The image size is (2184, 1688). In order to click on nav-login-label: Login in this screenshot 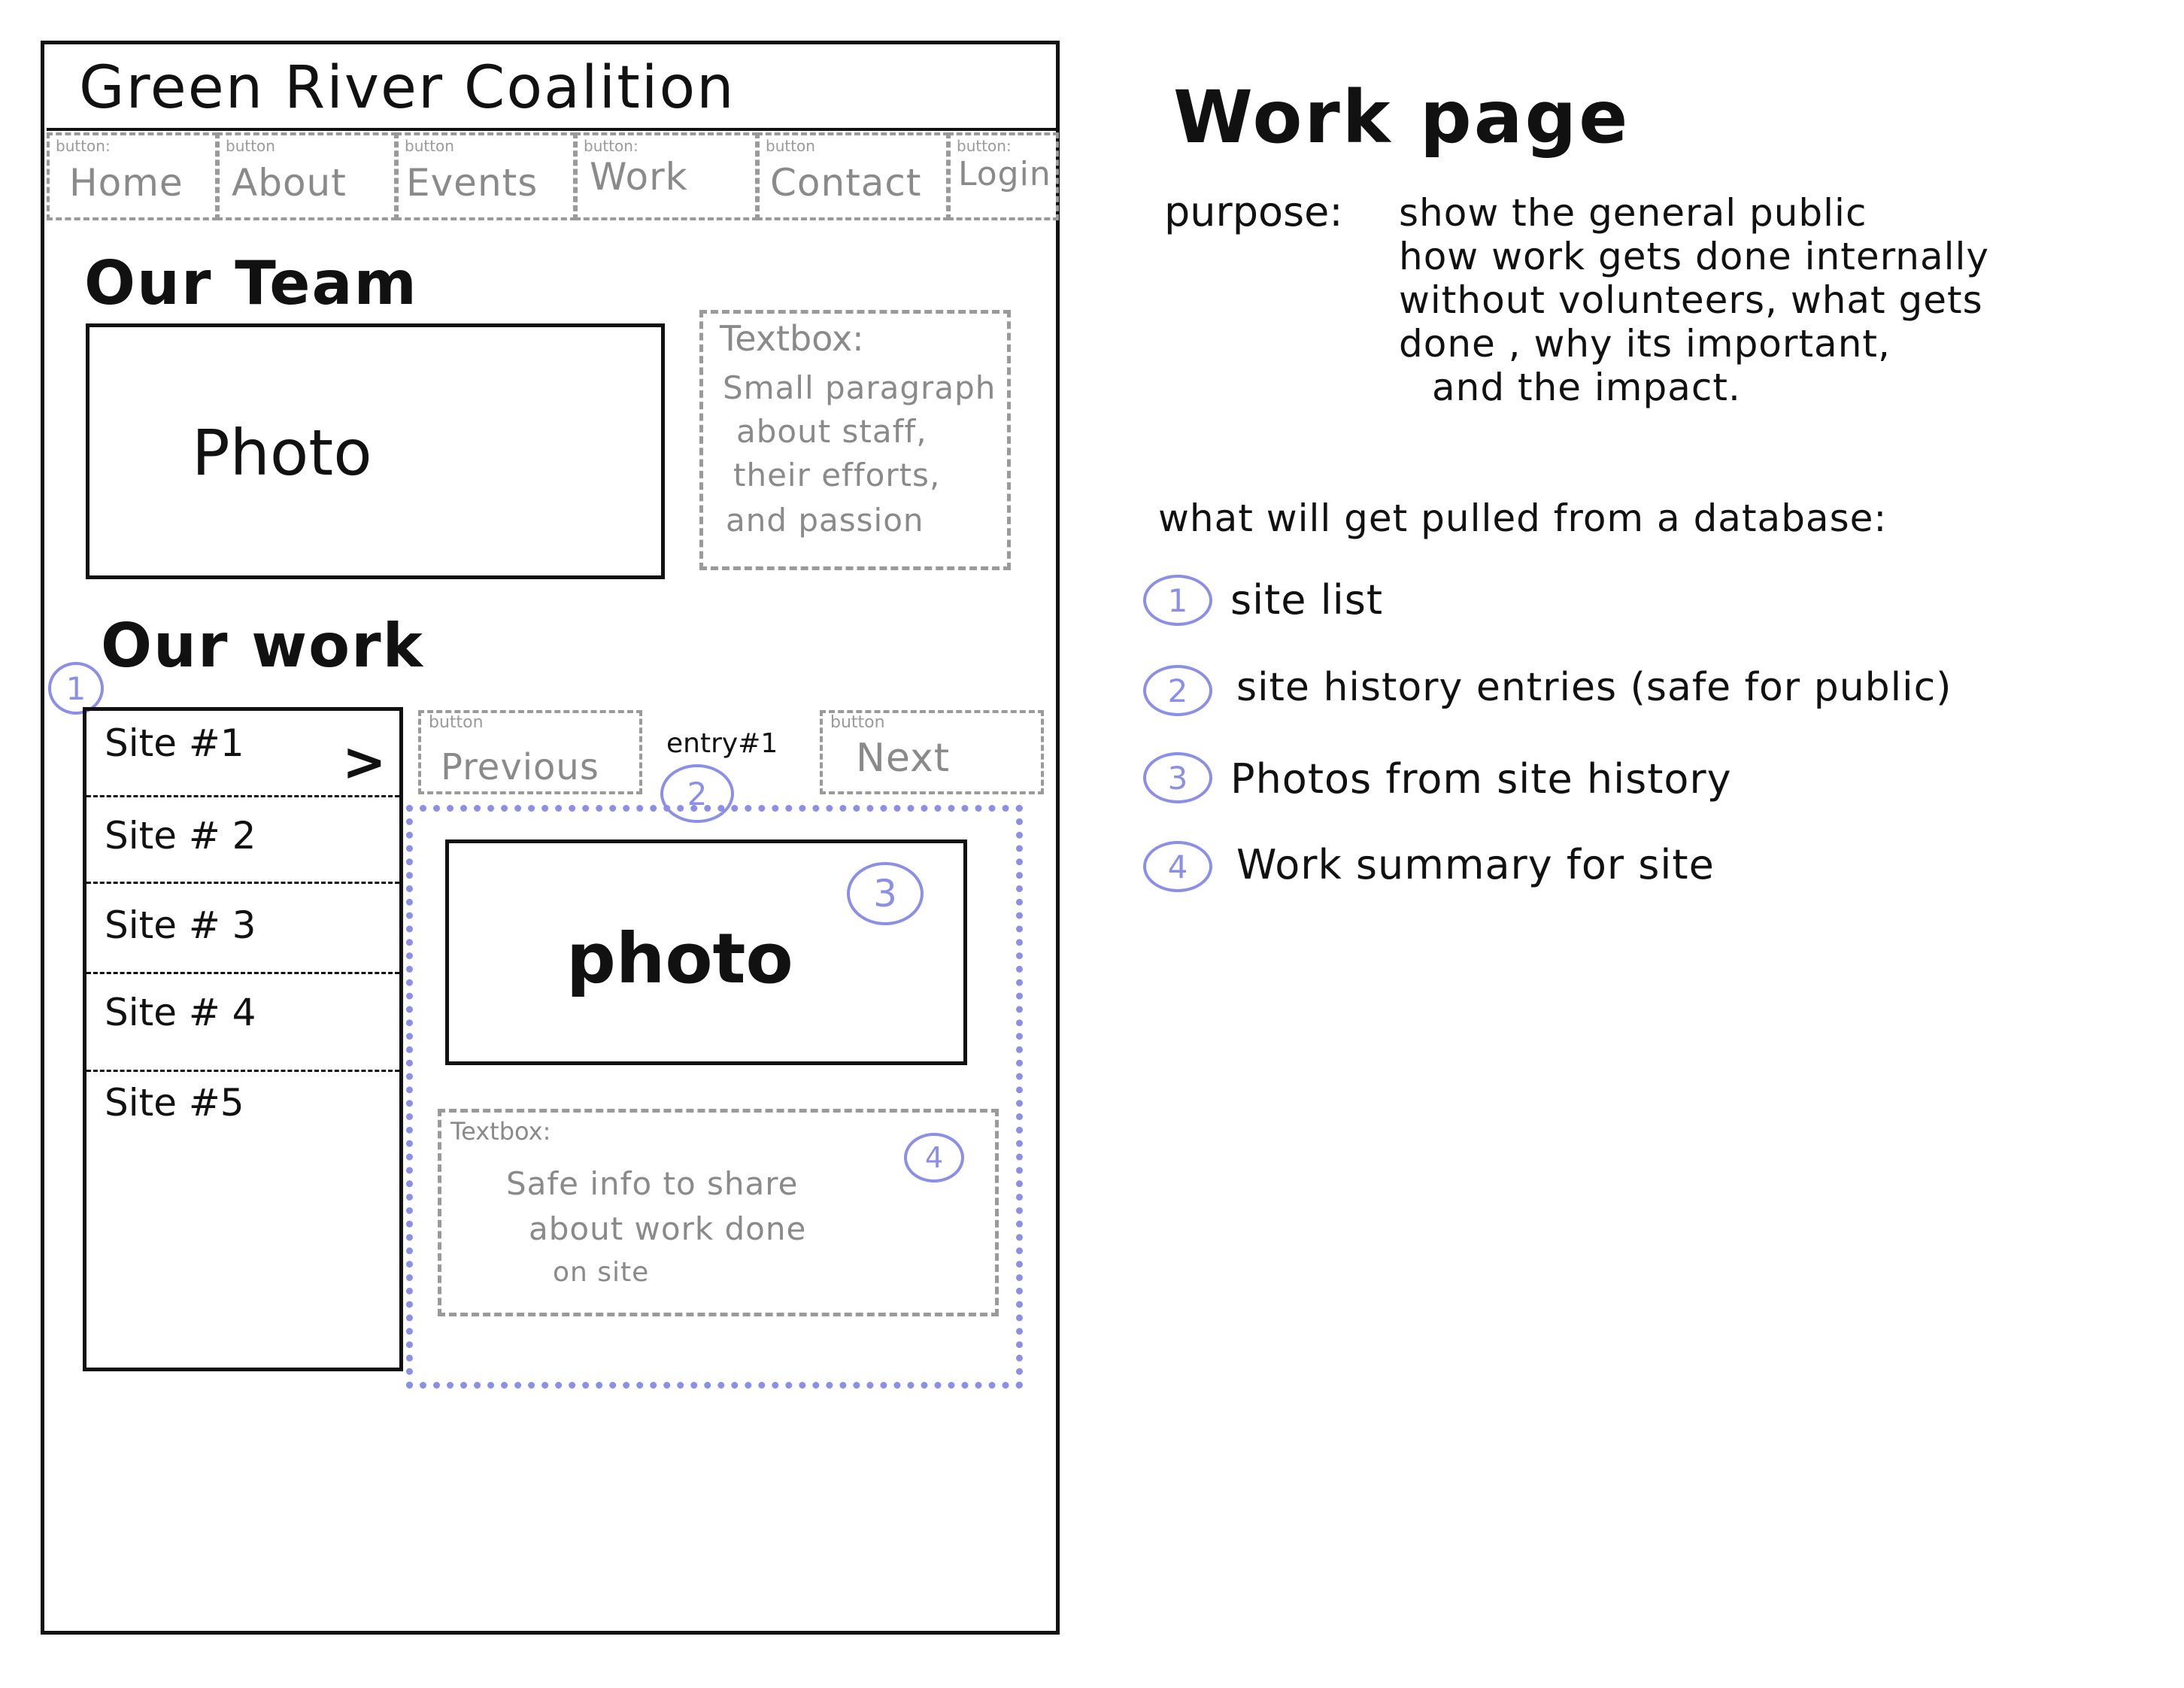, I will do `click(1005, 174)`.